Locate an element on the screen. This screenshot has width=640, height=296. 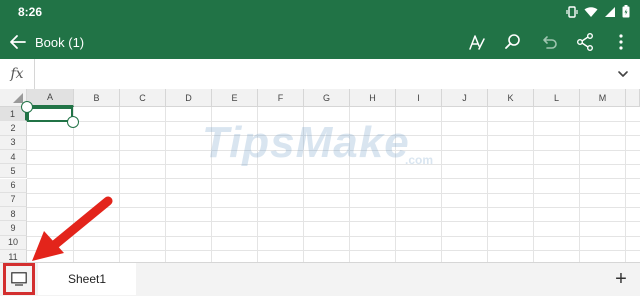
row-header: 4 is located at coordinates (13, 157).